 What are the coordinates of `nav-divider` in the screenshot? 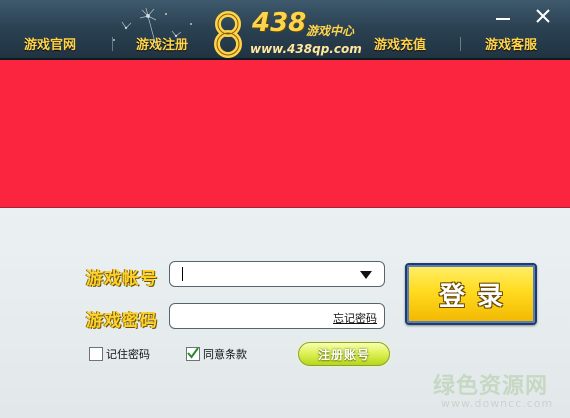 It's located at (460, 44).